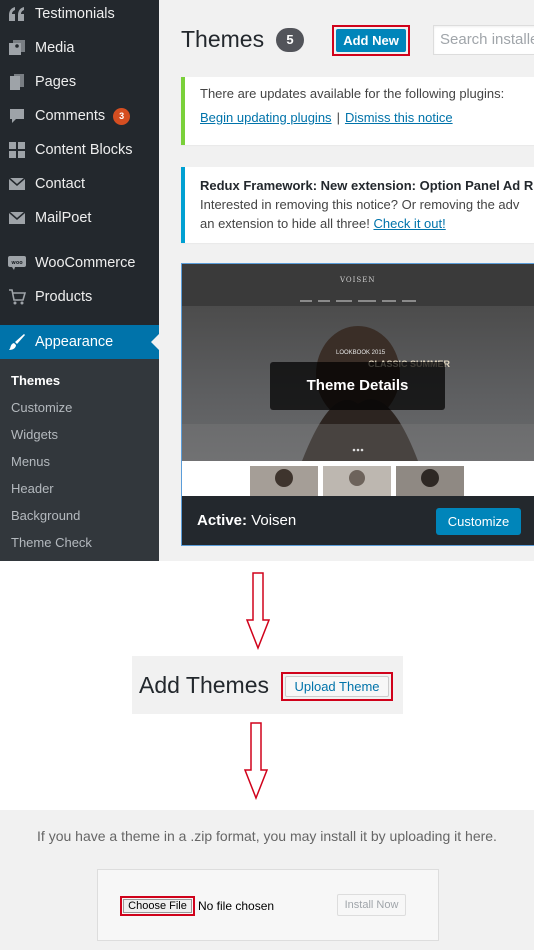  I want to click on sidebar-item-label: Pages, so click(56, 82).